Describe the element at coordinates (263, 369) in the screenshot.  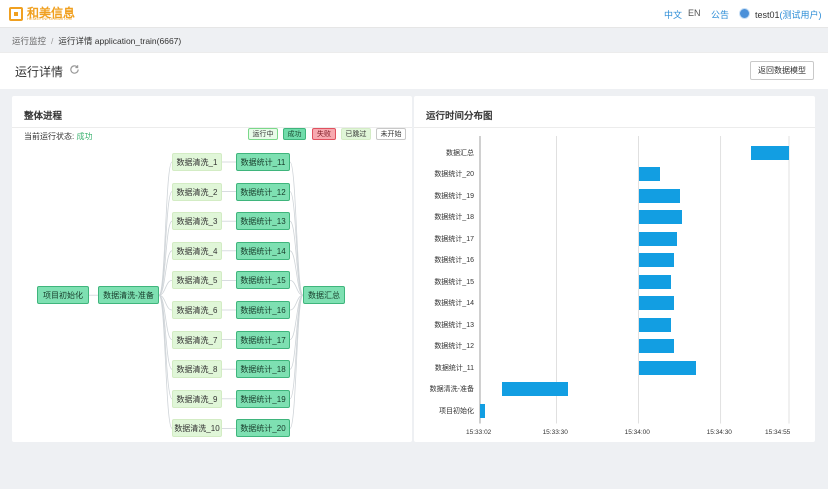
I see `dag-node-stats: 数据统计_18` at that location.